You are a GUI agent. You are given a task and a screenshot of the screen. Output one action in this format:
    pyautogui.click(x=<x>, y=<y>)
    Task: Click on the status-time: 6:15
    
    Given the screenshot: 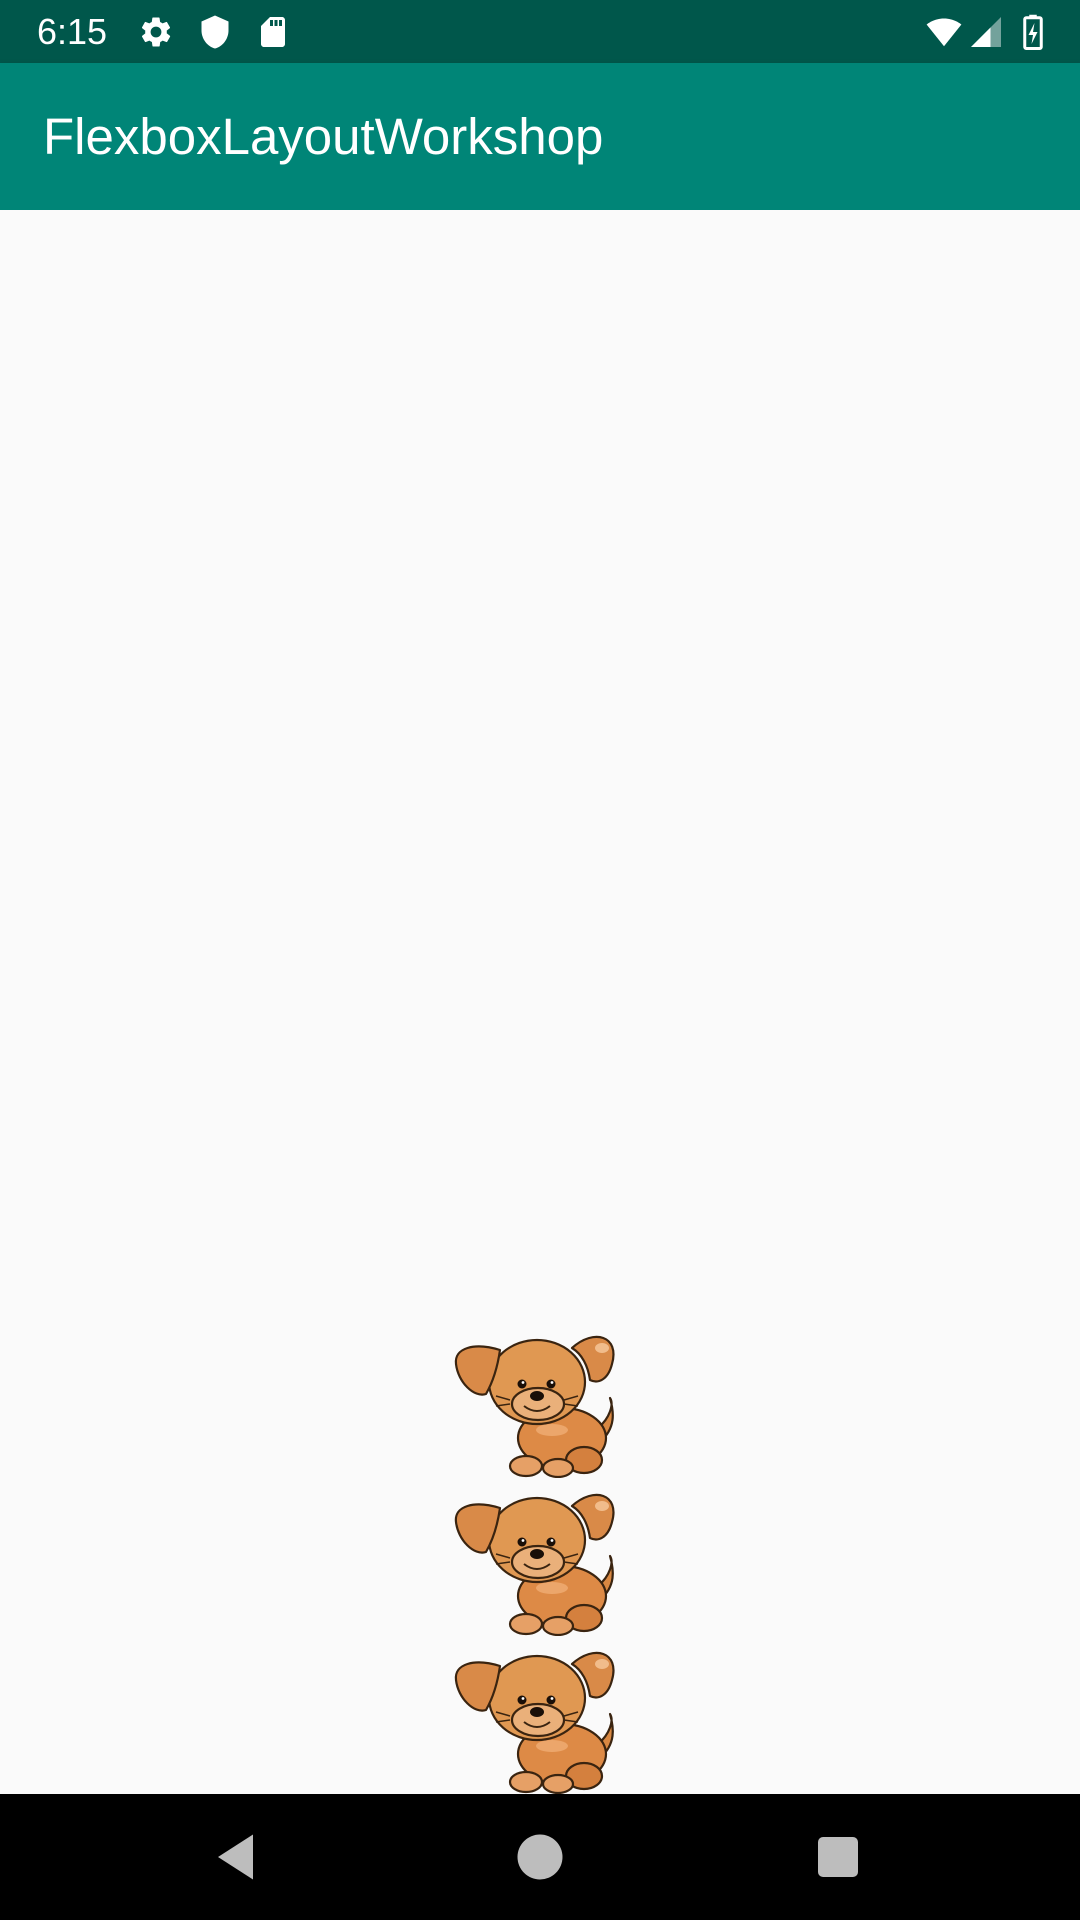 What is the action you would take?
    pyautogui.click(x=72, y=31)
    